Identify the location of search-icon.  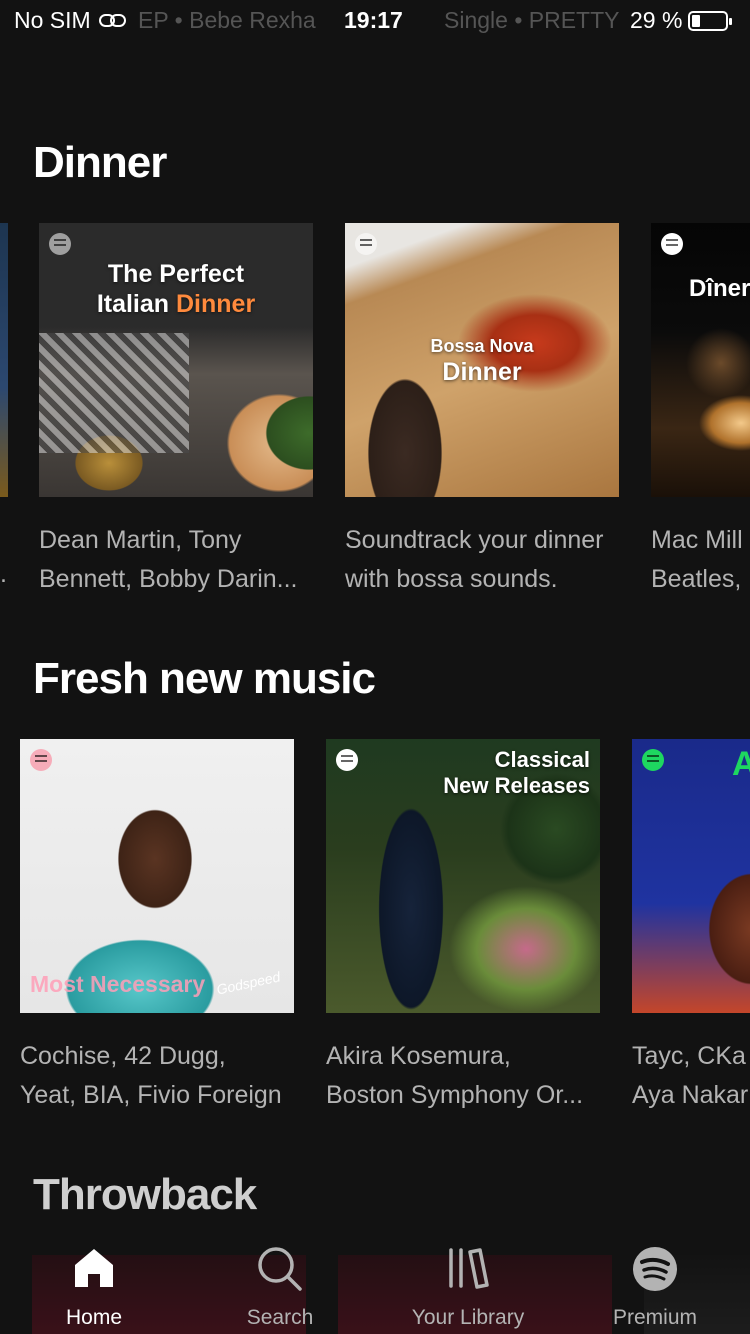
(280, 1269).